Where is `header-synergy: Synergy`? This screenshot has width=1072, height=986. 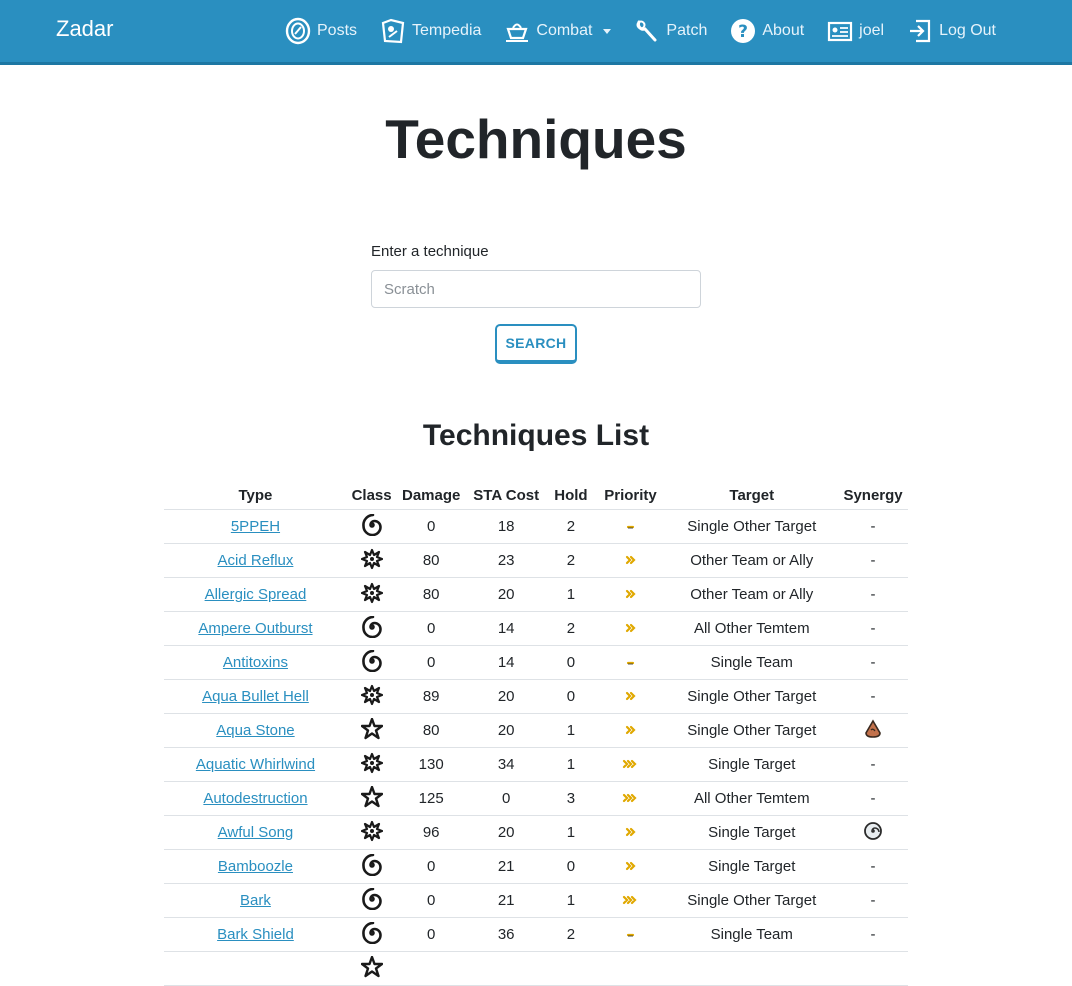 header-synergy: Synergy is located at coordinates (873, 496).